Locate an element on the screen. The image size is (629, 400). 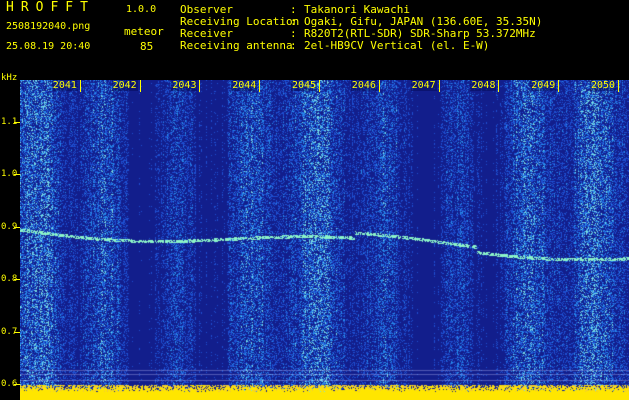
image-filename: 2508192040.png is located at coordinates (48, 26).